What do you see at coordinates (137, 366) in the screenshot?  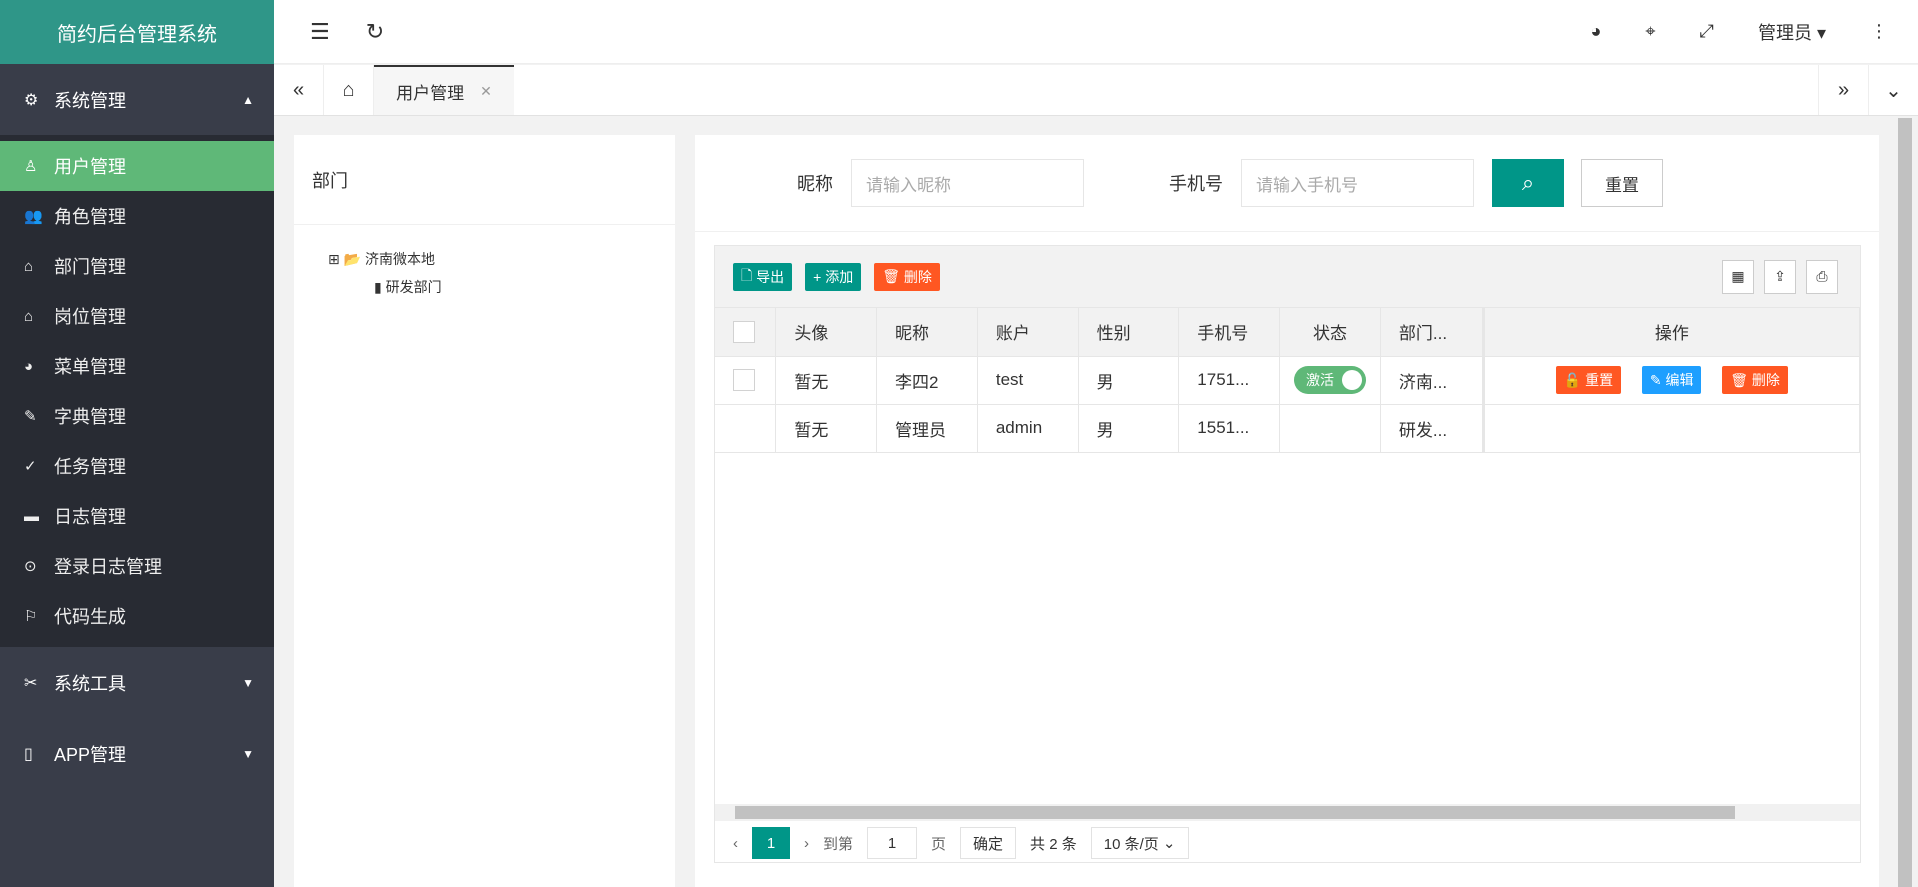 I see `sidebar-item-menus: ◕ 菜单管理` at bounding box center [137, 366].